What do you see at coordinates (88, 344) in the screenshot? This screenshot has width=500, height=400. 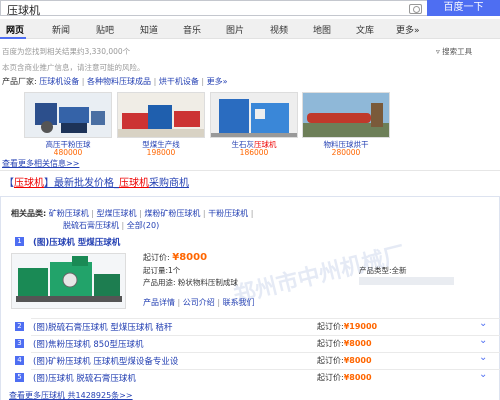 I see `item-title: (图)焦粉压球机 850型压球机` at bounding box center [88, 344].